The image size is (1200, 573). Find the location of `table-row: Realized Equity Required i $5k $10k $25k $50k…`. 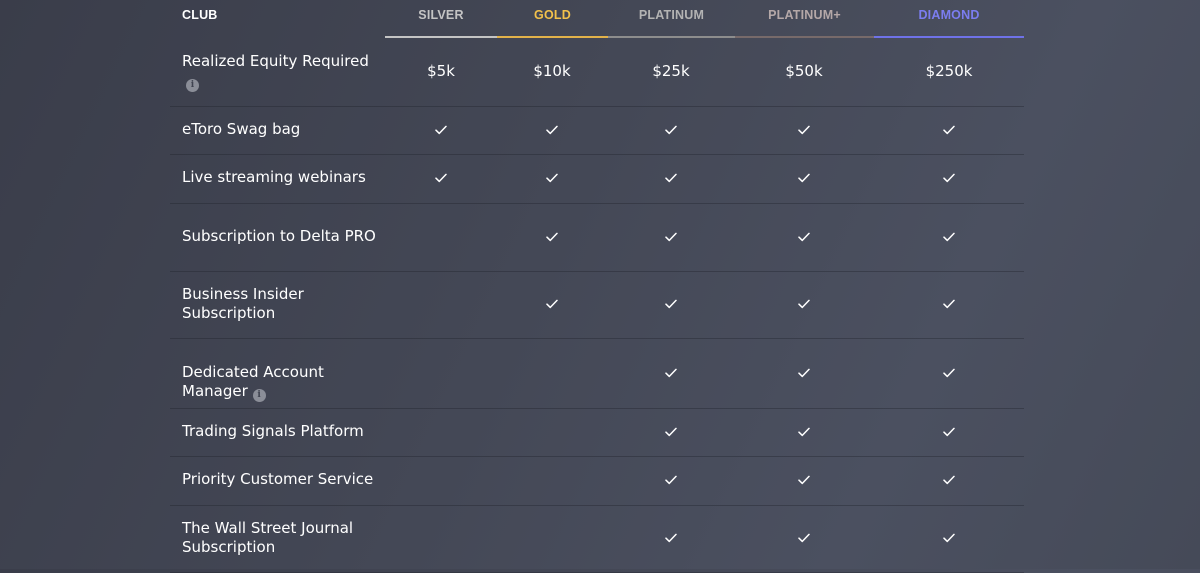

table-row: Realized Equity Required i $5k $10k $25k $50k… is located at coordinates (597, 72).